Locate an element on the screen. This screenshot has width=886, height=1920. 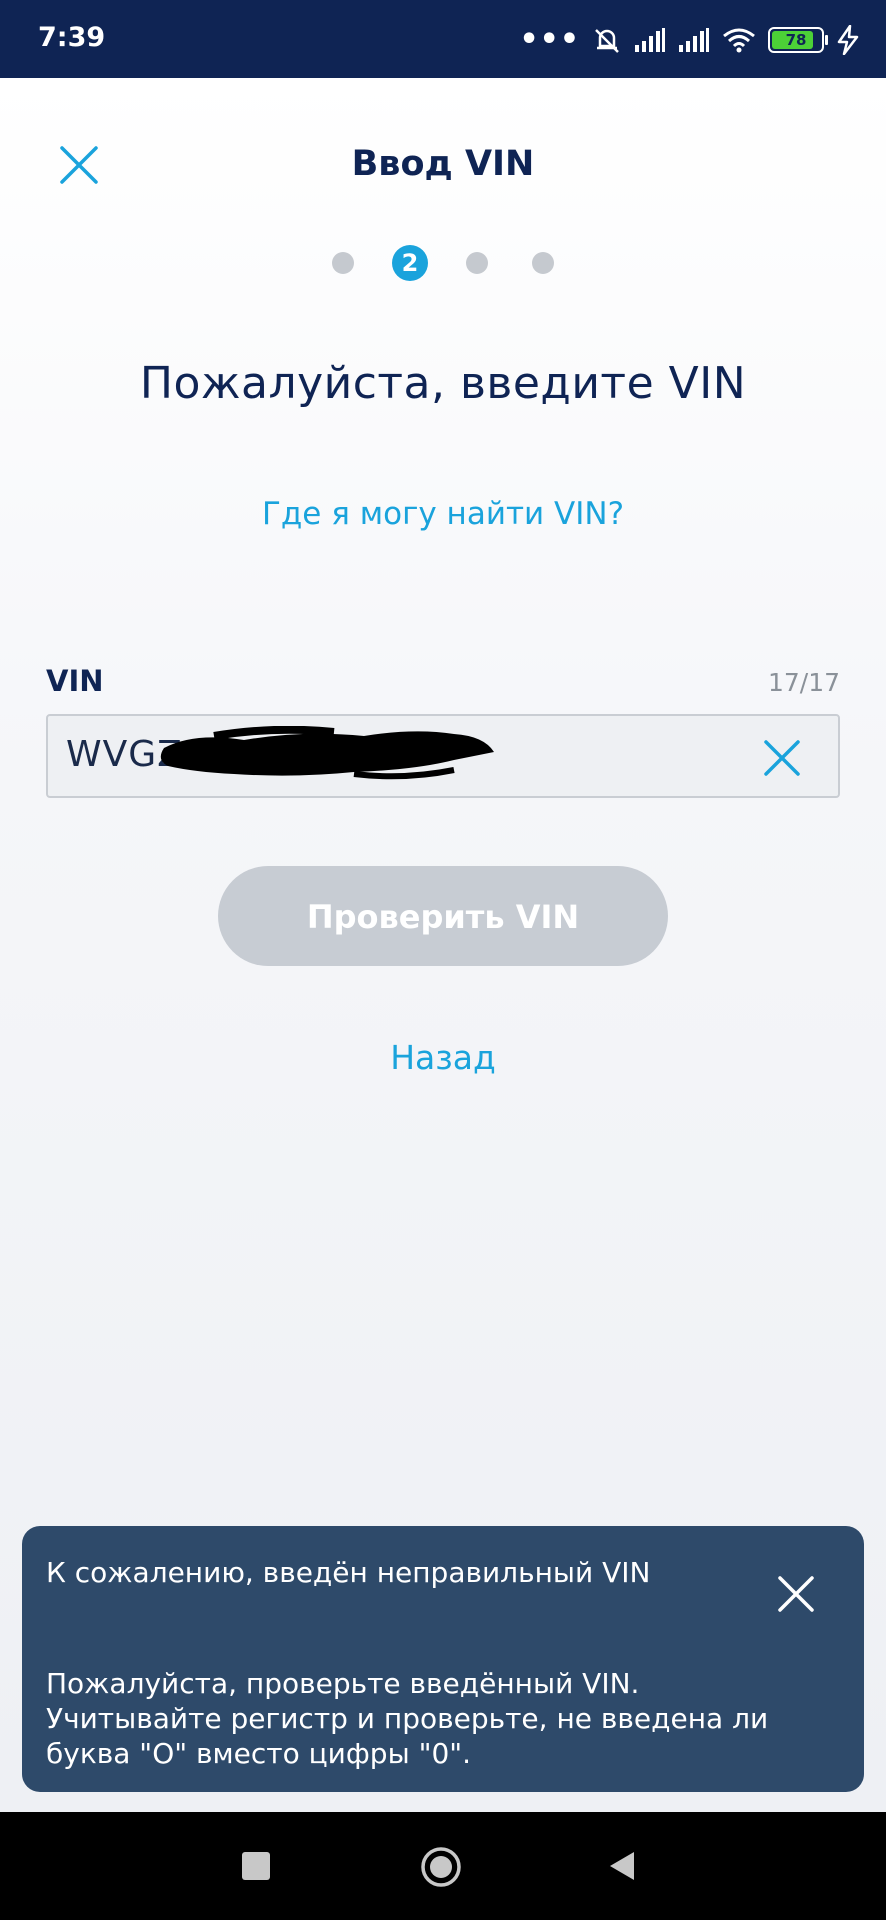
main-heading: Пожалуйста, введите VIN is located at coordinates (443, 383).